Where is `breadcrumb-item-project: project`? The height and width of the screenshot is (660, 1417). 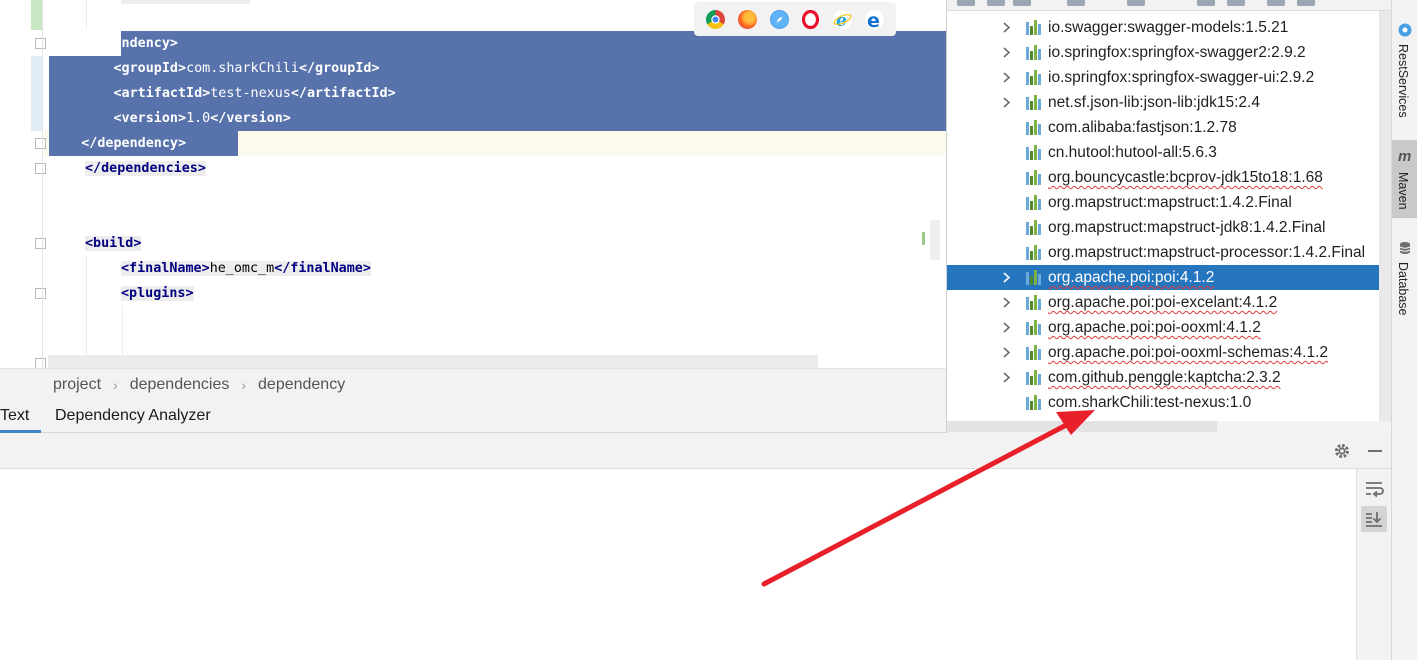 breadcrumb-item-project: project is located at coordinates (77, 385).